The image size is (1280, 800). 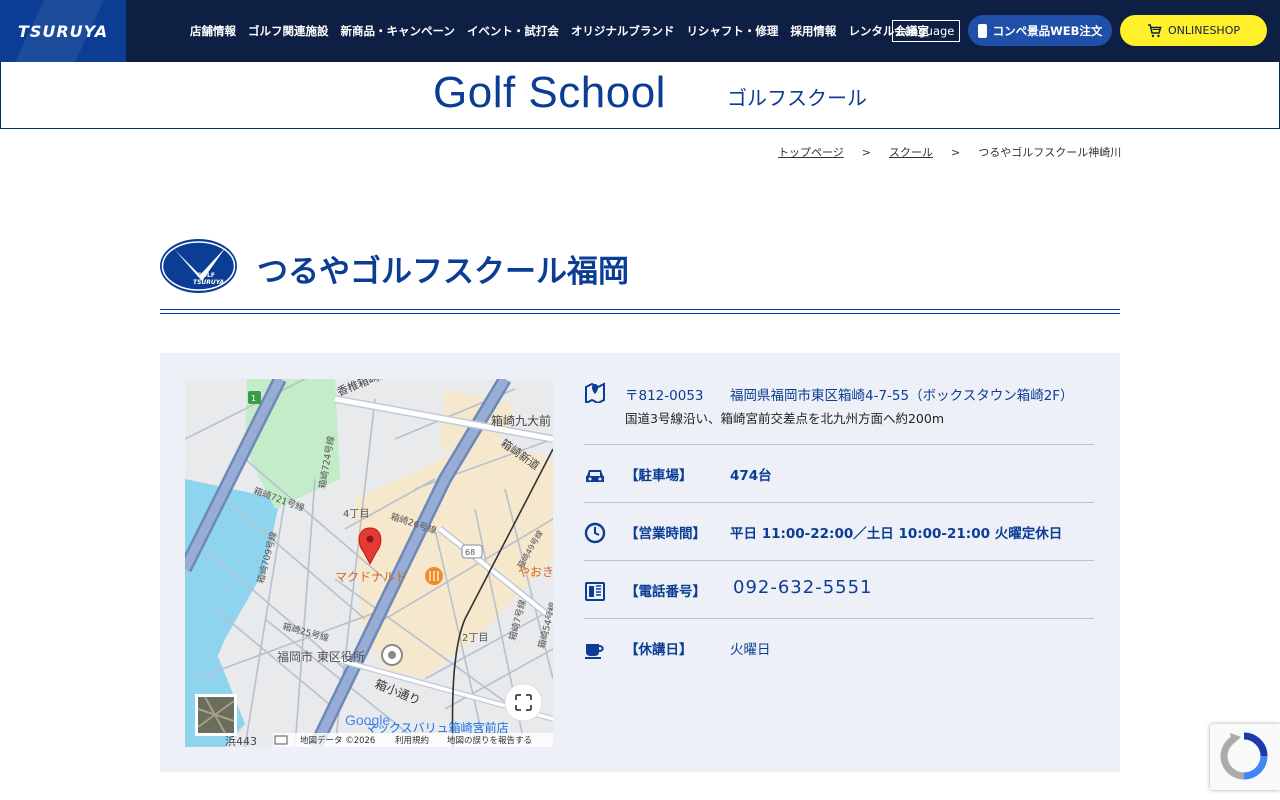 What do you see at coordinates (209, 282) in the screenshot?
I see `svg-text: TSURUYA` at bounding box center [209, 282].